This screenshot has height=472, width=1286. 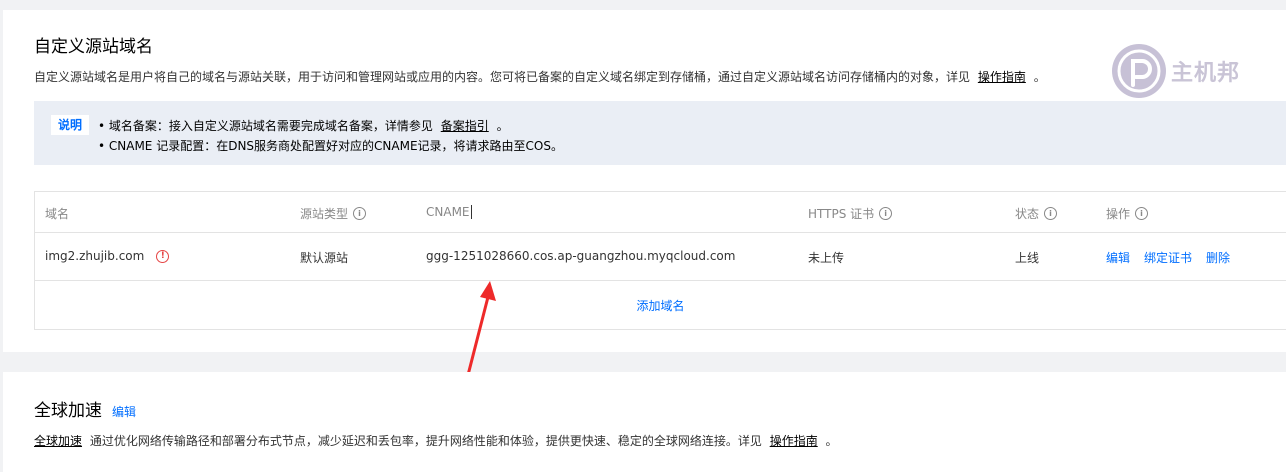 I want to click on p-logo-icon, so click(x=1139, y=71).